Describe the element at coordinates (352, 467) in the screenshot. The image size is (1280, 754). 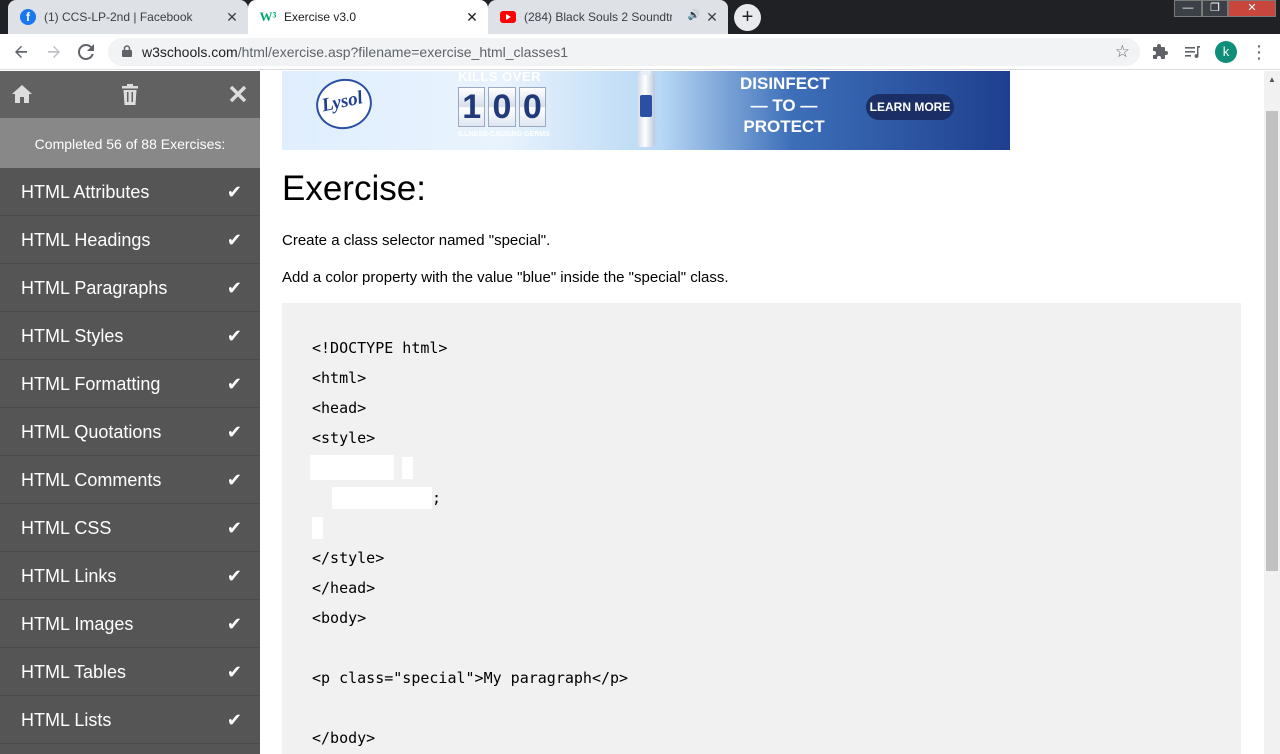
I see `selector-blank-input` at that location.